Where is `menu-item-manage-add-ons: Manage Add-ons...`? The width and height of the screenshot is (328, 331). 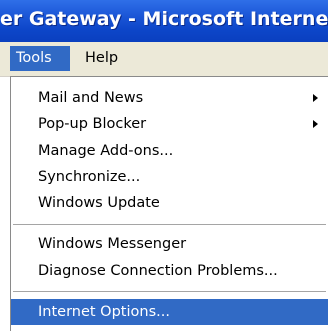 menu-item-manage-add-ons: Manage Add-ons... is located at coordinates (169, 151).